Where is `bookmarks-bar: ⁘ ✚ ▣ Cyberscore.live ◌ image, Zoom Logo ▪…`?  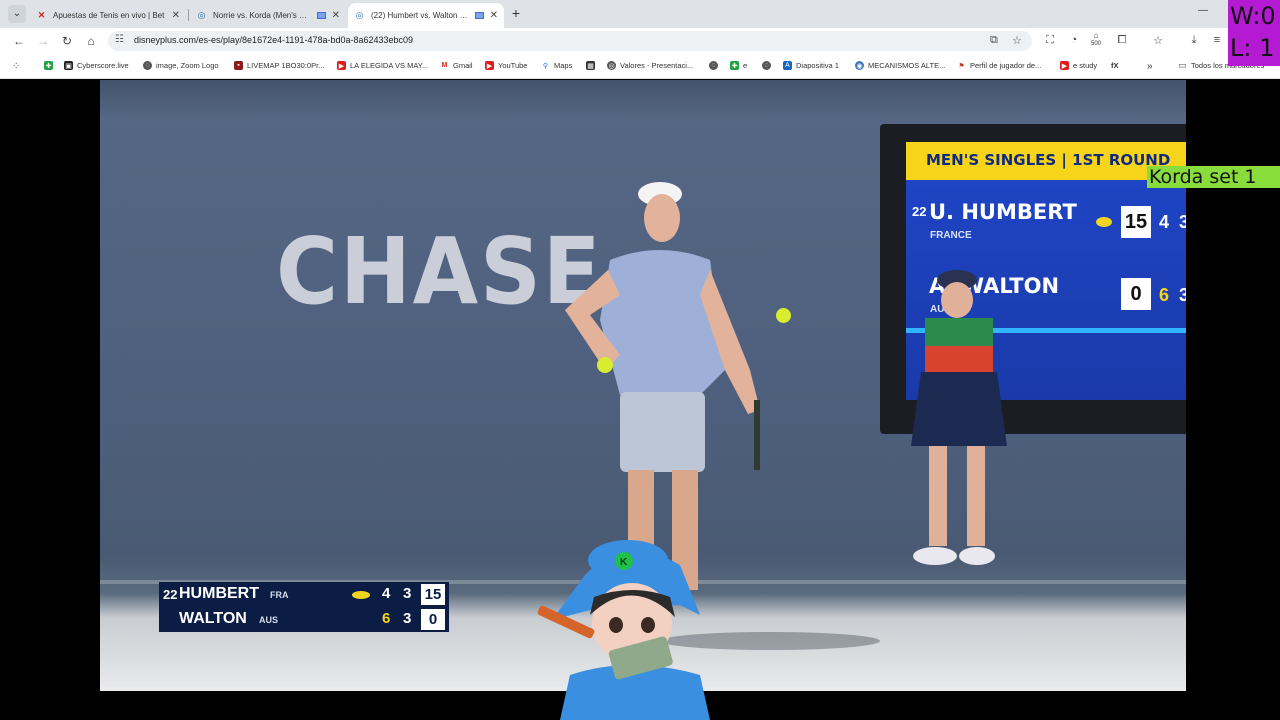
bookmarks-bar: ⁘ ✚ ▣ Cyberscore.live ◌ image, Zoom Logo ▪… is located at coordinates (640, 66).